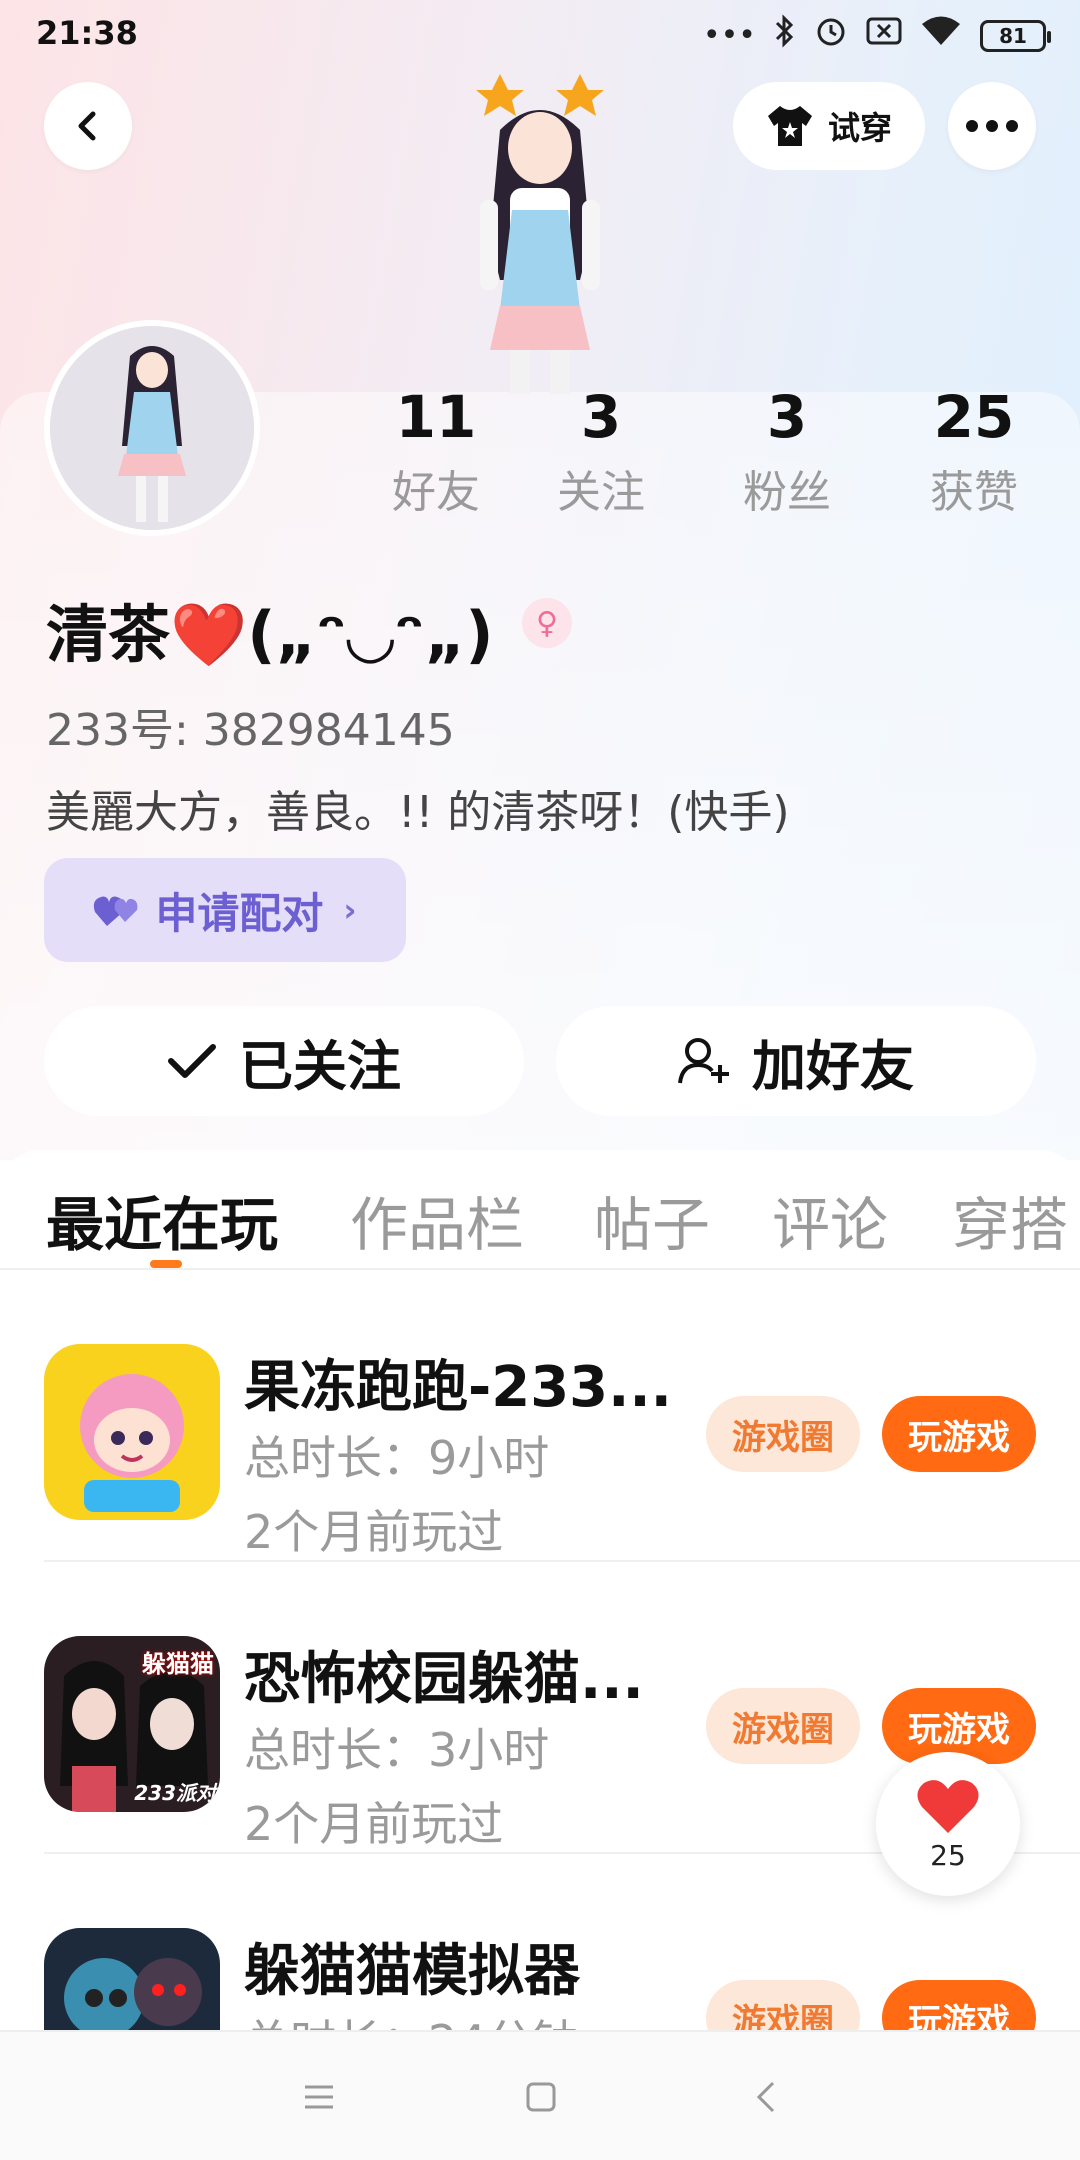 This screenshot has height=2160, width=1080. What do you see at coordinates (729, 35) in the screenshot?
I see `more-dots-icon: •••` at bounding box center [729, 35].